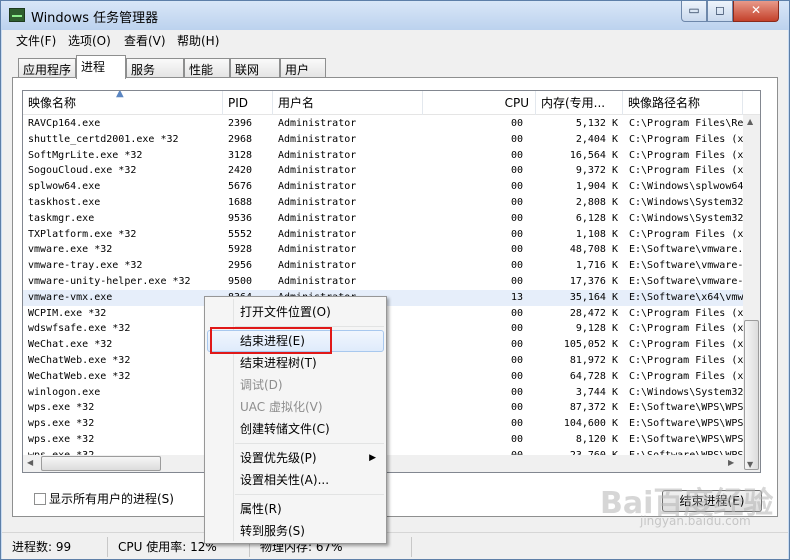 The height and width of the screenshot is (560, 790). I want to click on cell-image-name: taskmgr.exe, so click(61, 218).